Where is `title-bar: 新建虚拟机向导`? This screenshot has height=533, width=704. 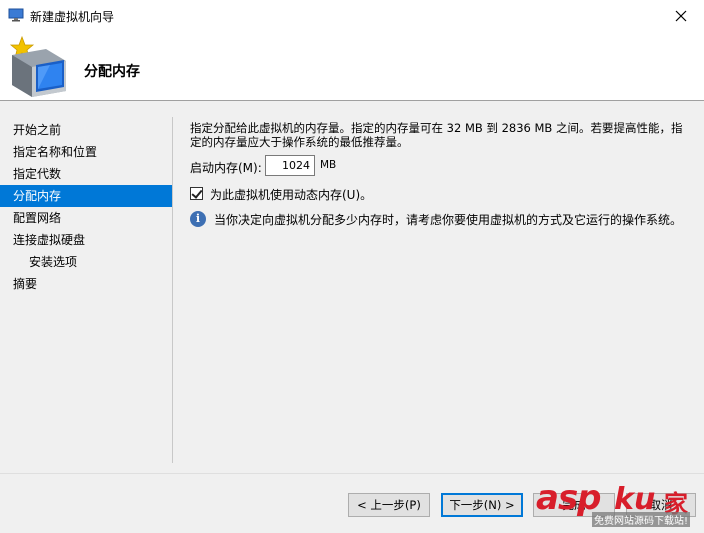
title-bar: 新建虚拟机向导 is located at coordinates (352, 15).